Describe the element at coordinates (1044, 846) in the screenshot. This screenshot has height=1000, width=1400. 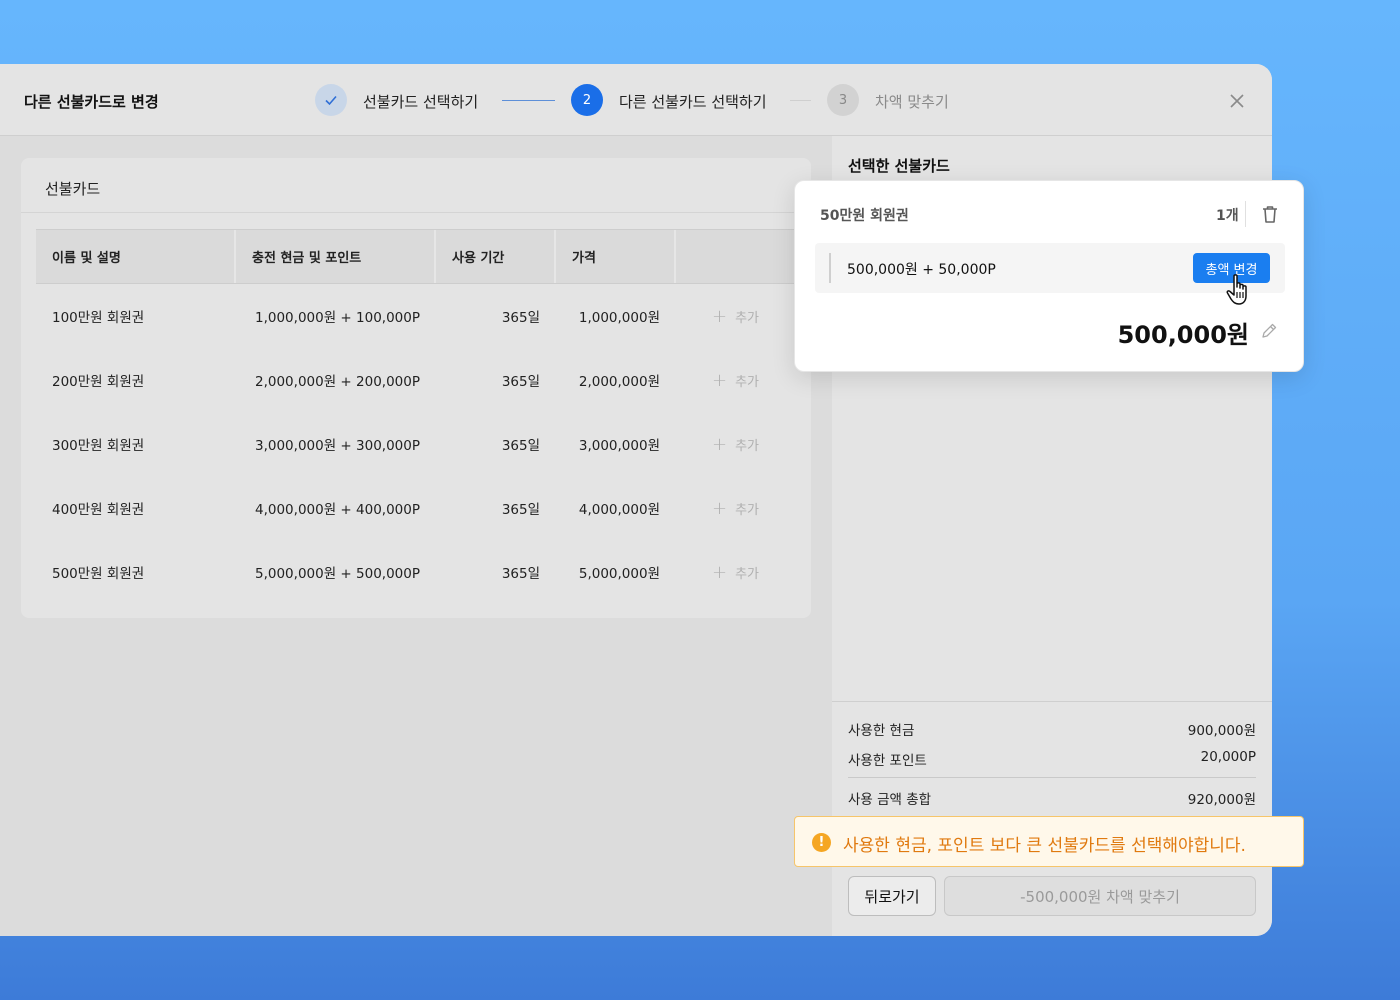
I see `warning-message: 사용한 현금, 포인트 보다 큰 선불카드를 선택해야합니다.` at that location.